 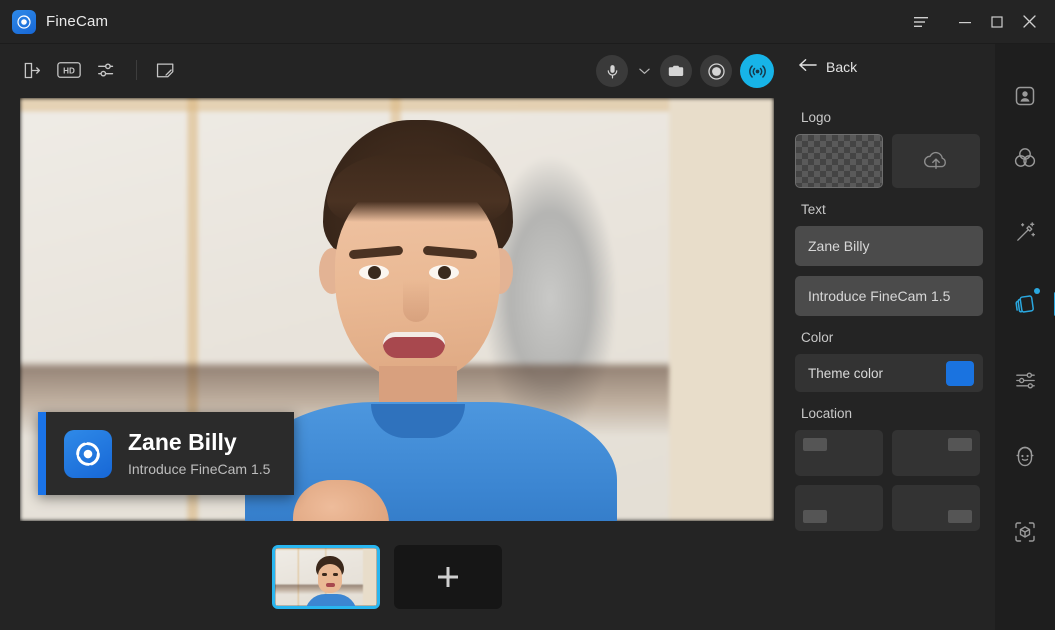 What do you see at coordinates (813, 209) in the screenshot?
I see `text-section-label: Text` at bounding box center [813, 209].